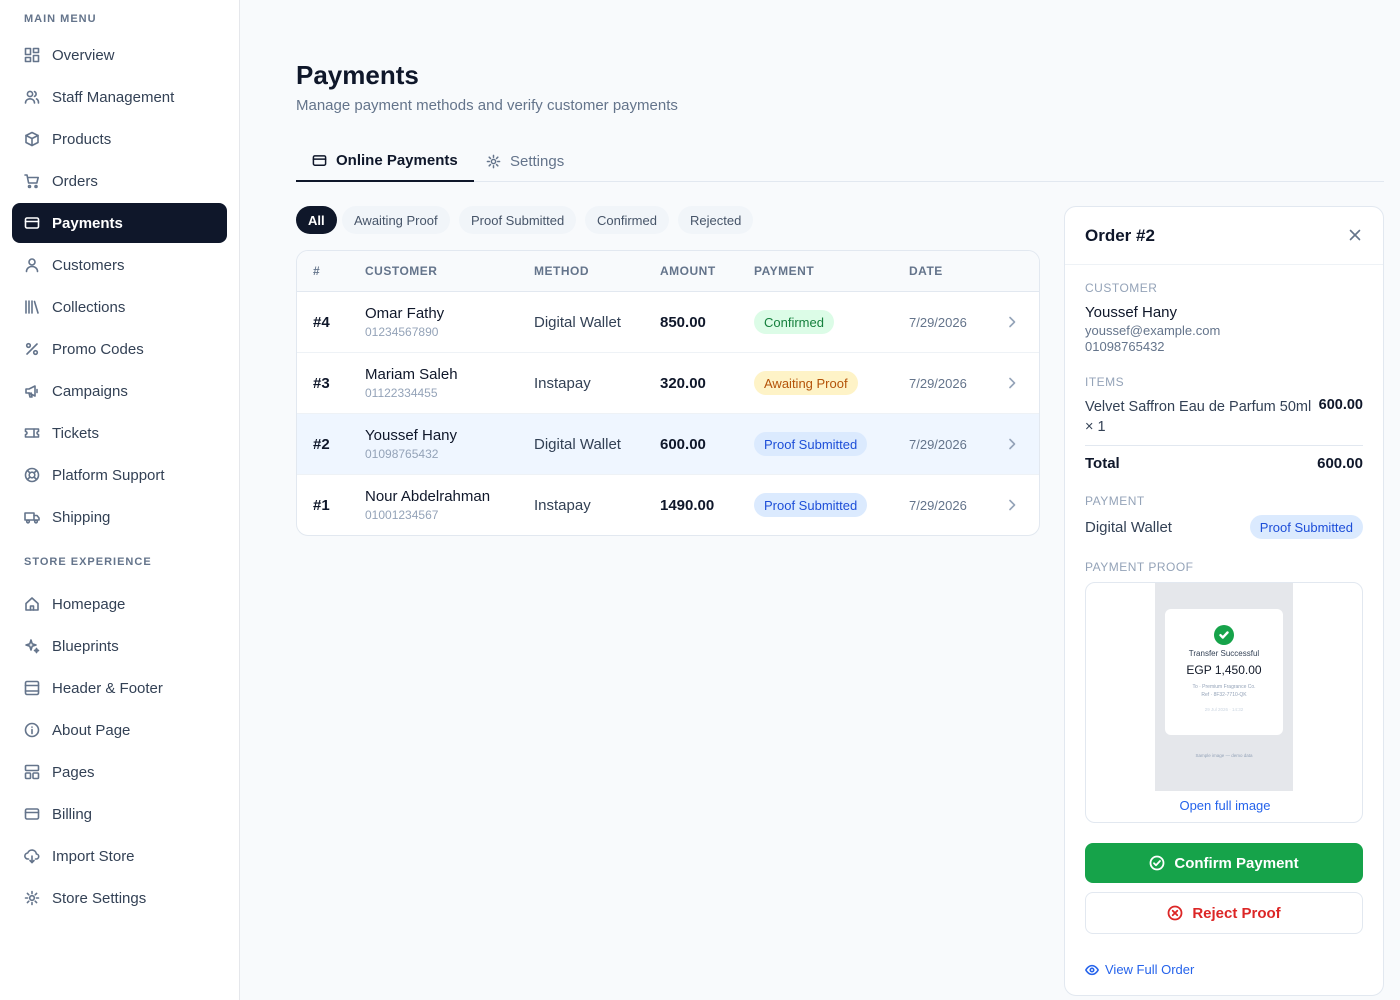 The height and width of the screenshot is (1000, 1400). Describe the element at coordinates (108, 475) in the screenshot. I see `sidebar-item-label: Platform Support` at that location.